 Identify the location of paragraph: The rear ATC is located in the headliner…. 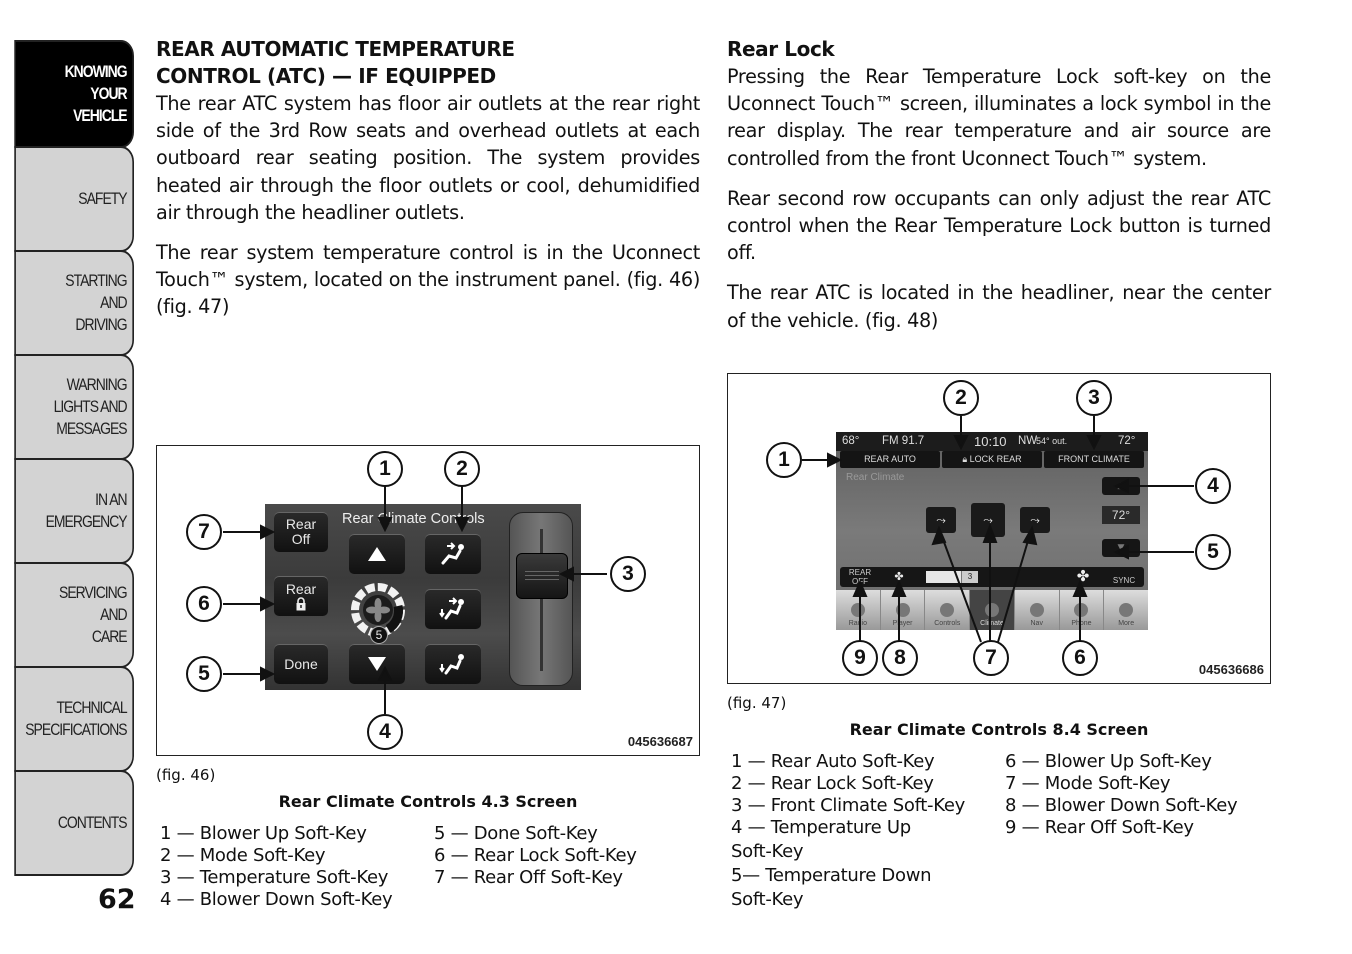
(999, 306).